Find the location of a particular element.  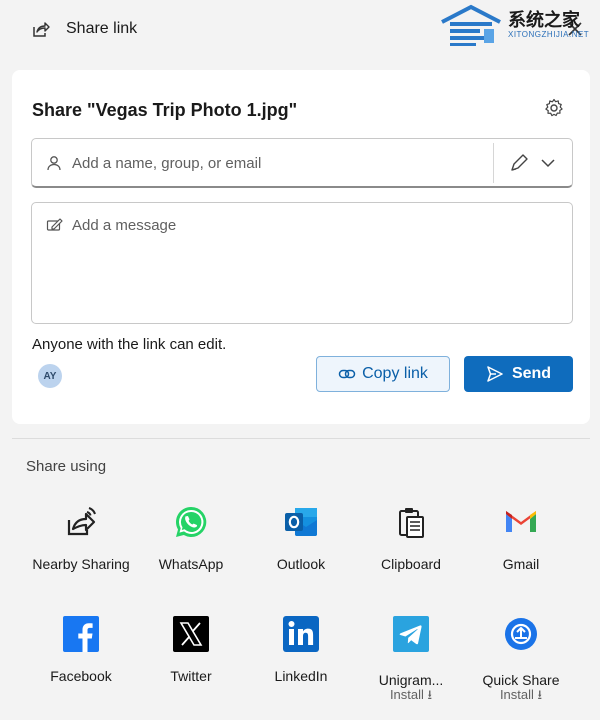

app-outlook: Outlook is located at coordinates (301, 540).